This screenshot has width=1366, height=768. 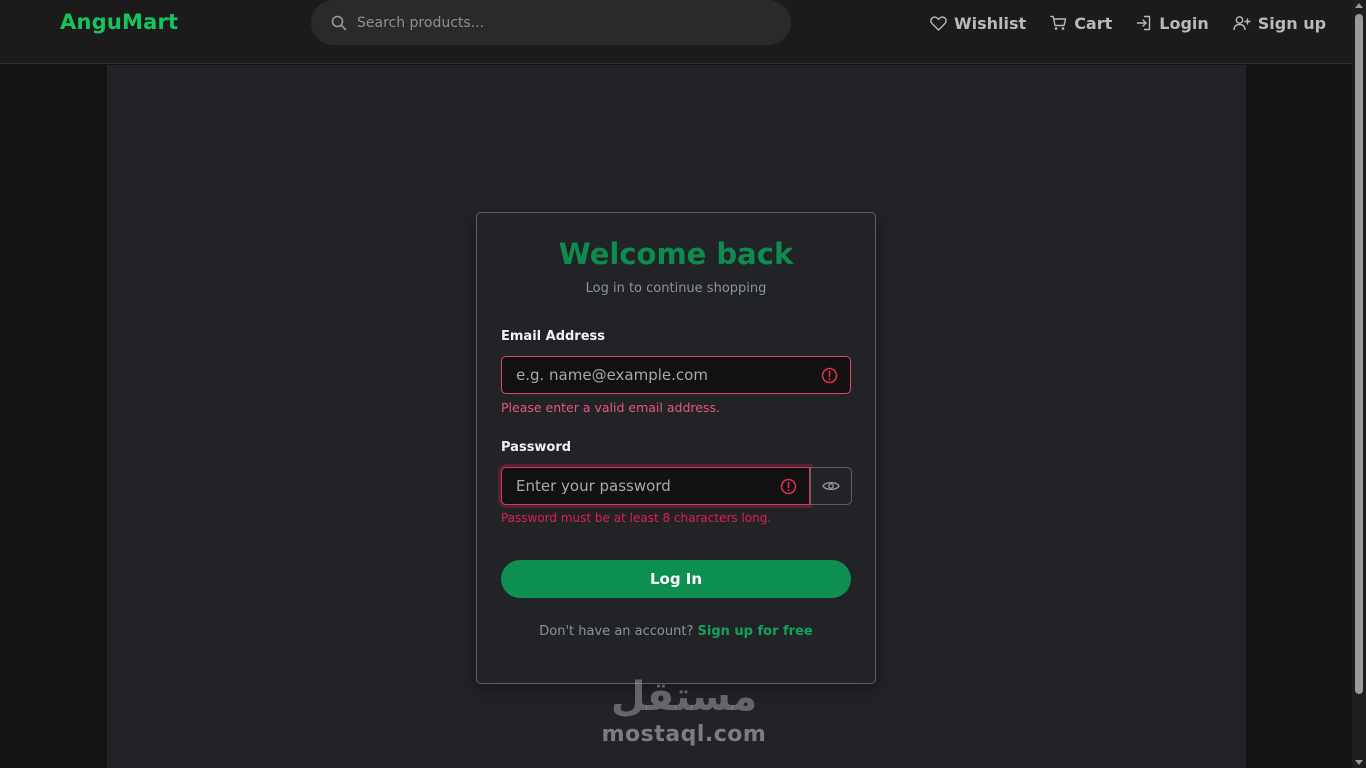 I want to click on card-title: Welcome back, so click(x=676, y=254).